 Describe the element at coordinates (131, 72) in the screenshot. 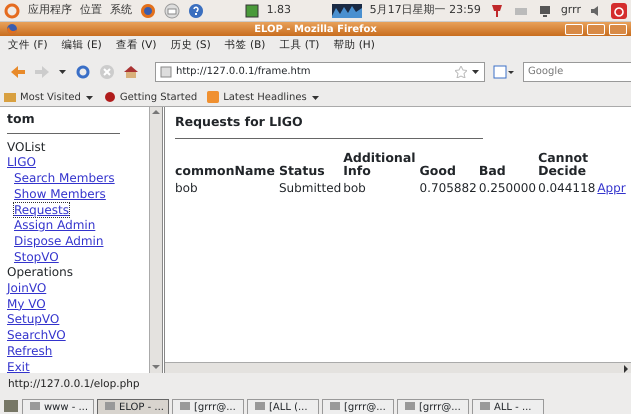

I see `home-icon` at that location.